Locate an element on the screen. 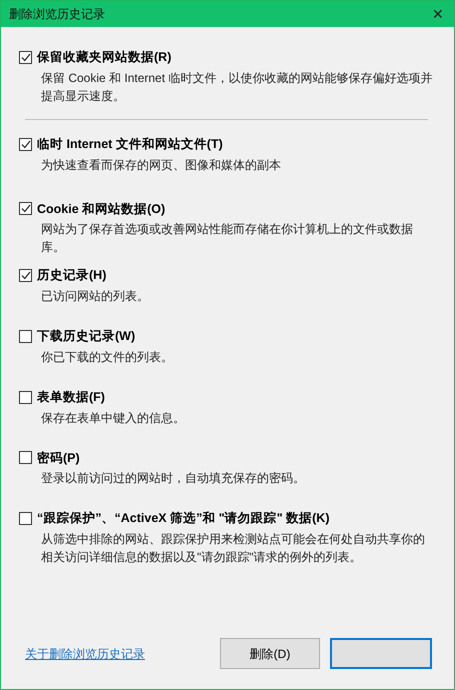 This screenshot has width=455, height=690. option-label: Cookie 和网站数据(O) is located at coordinates (101, 209).